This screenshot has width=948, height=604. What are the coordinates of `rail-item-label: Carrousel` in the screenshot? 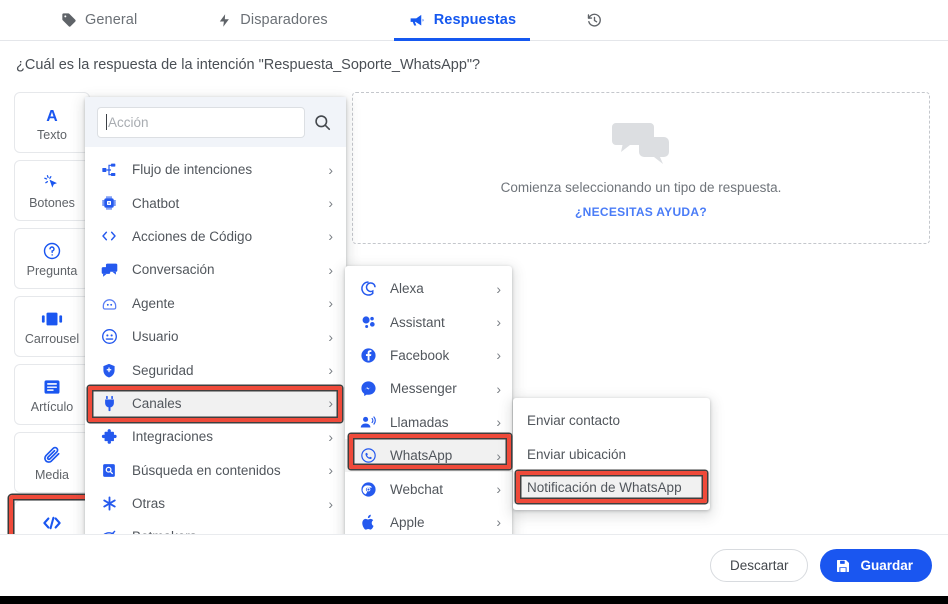 It's located at (52, 338).